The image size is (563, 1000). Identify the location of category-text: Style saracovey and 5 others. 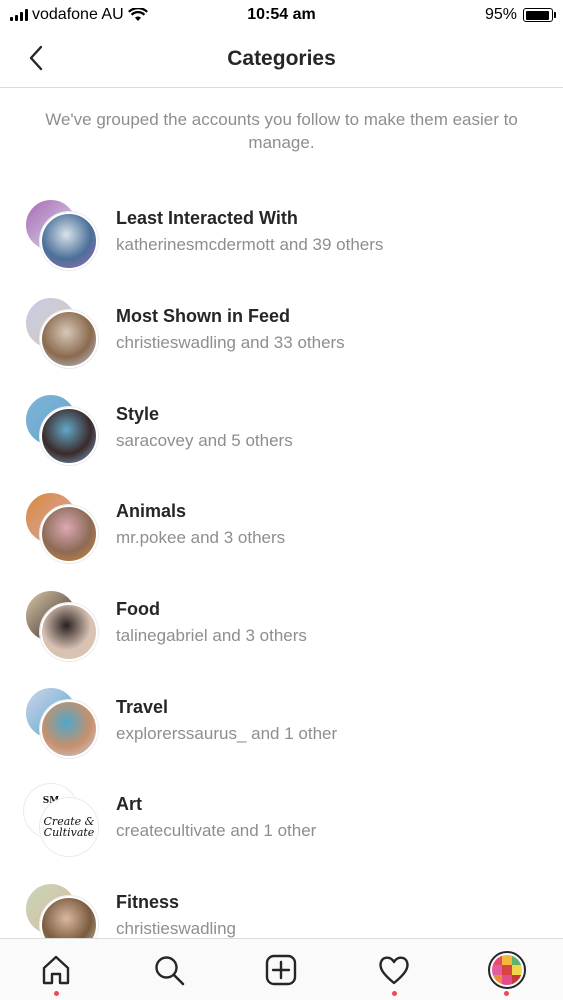
(204, 427).